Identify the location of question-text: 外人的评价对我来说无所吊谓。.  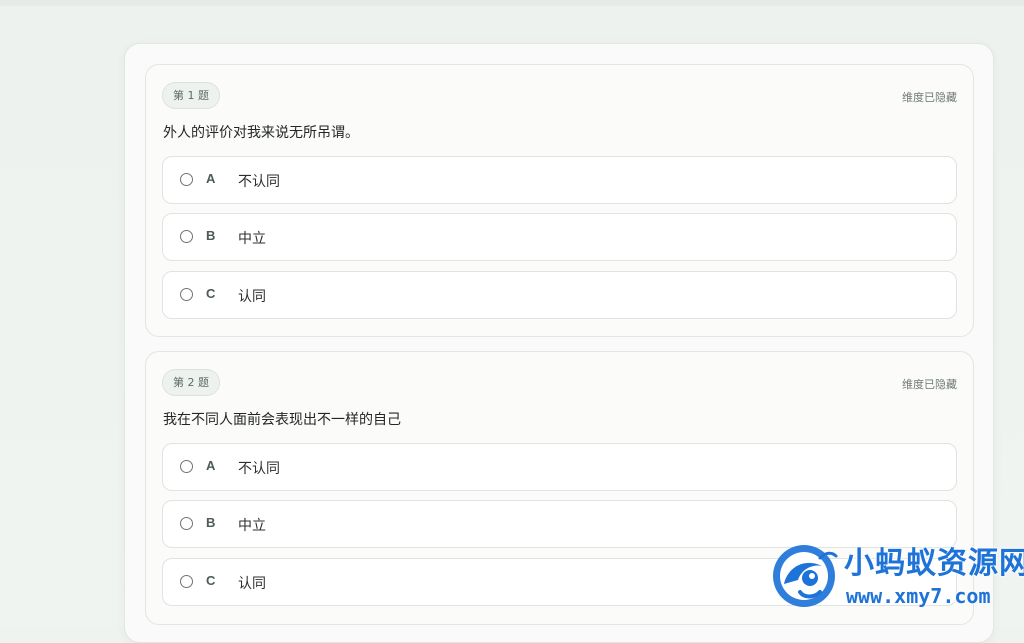
(261, 133).